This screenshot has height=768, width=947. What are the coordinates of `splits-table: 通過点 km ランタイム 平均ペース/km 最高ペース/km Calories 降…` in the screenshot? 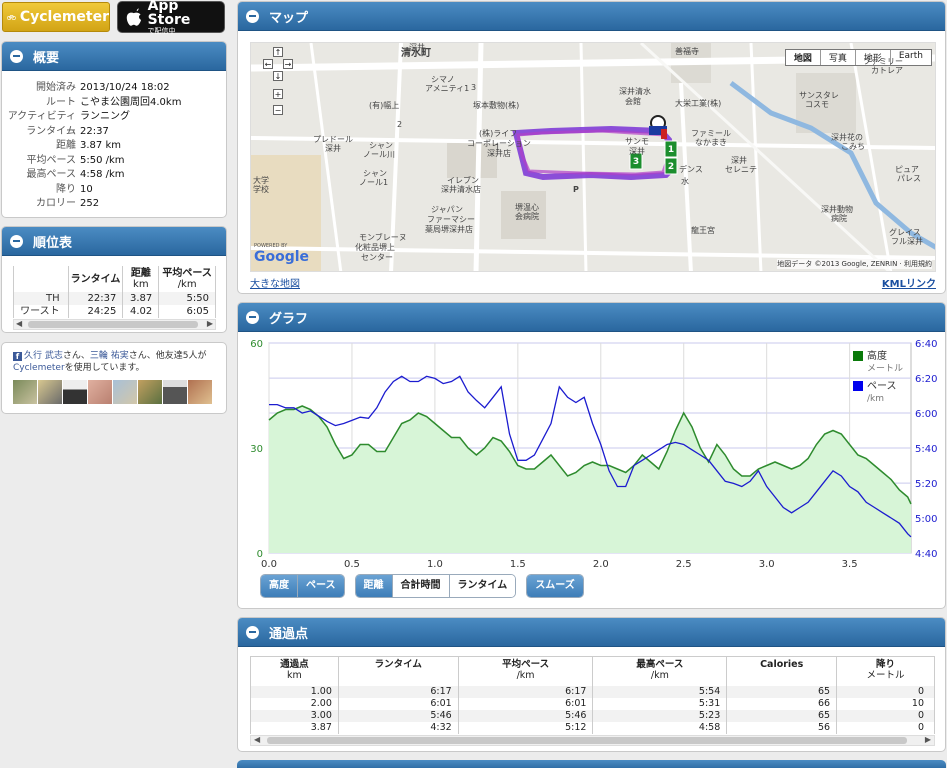 It's located at (592, 695).